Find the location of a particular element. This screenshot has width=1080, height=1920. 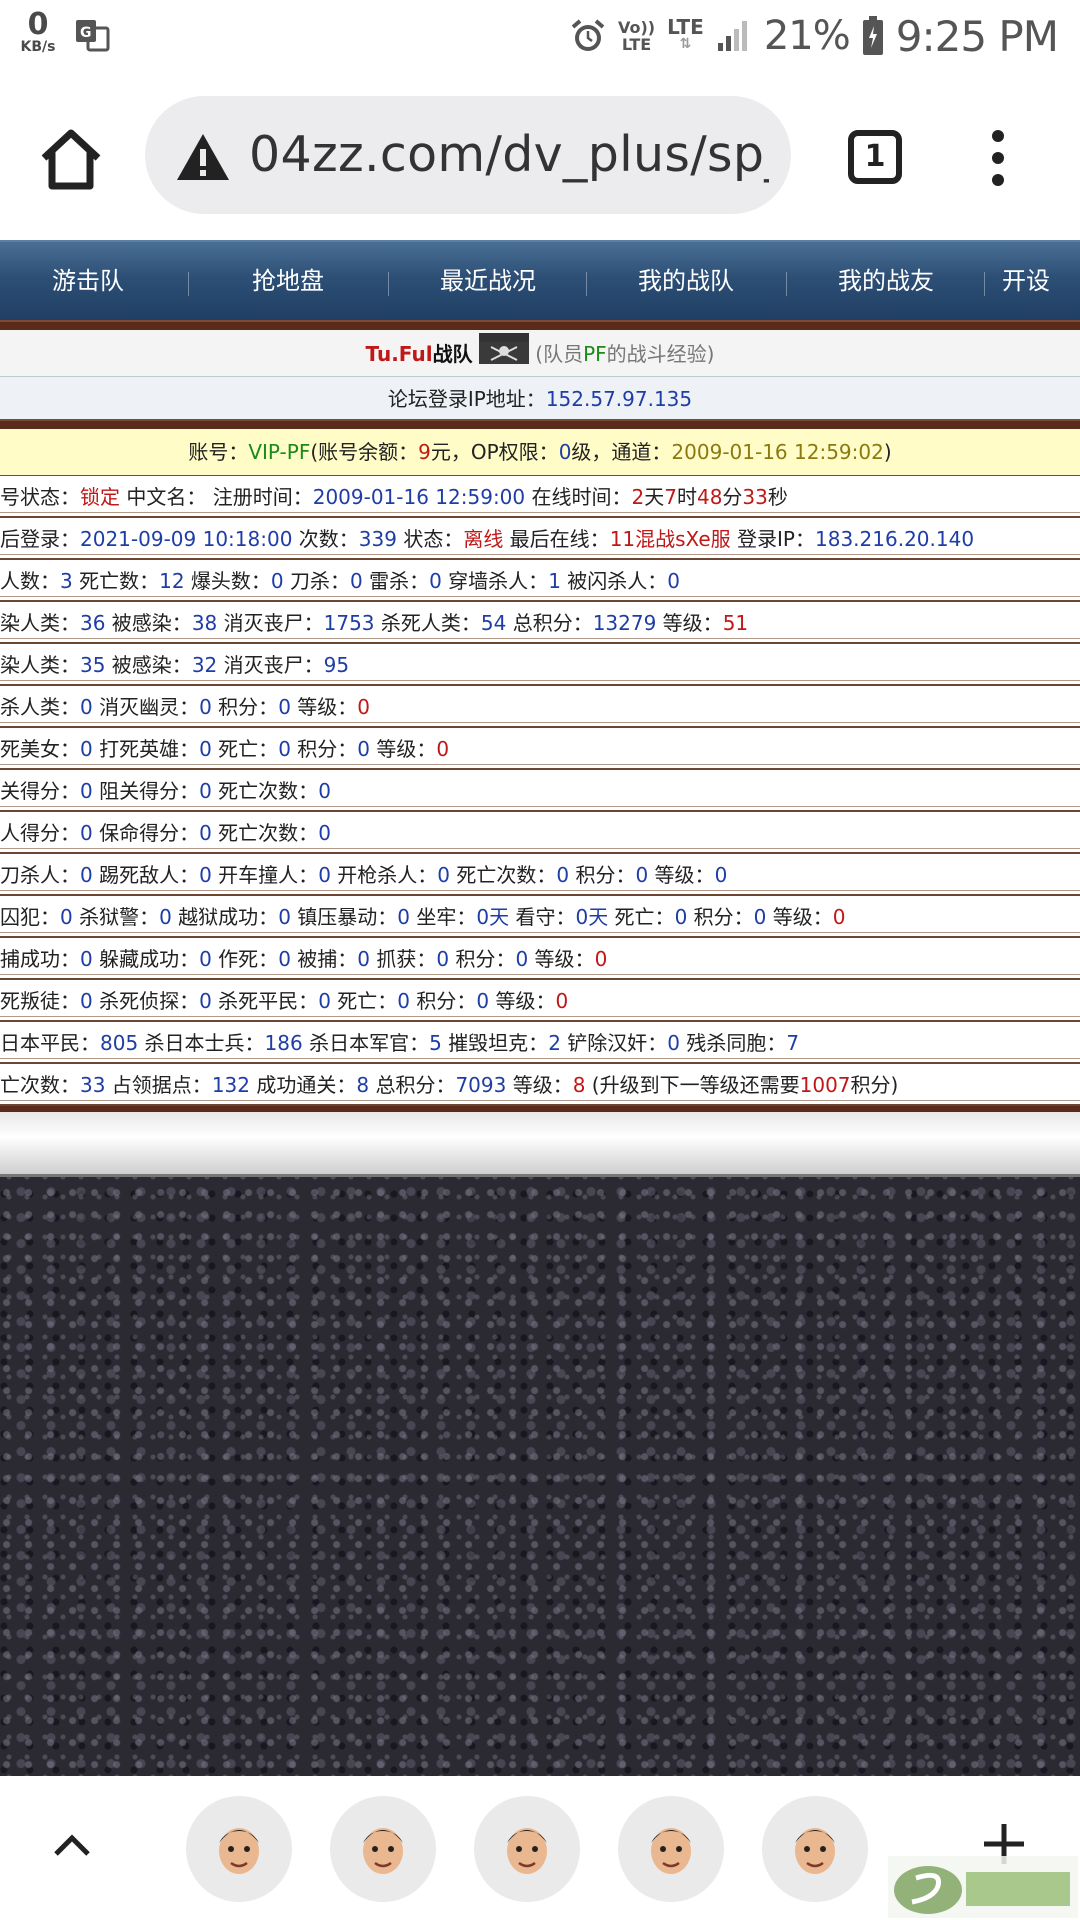

warning-icon is located at coordinates (203, 157).